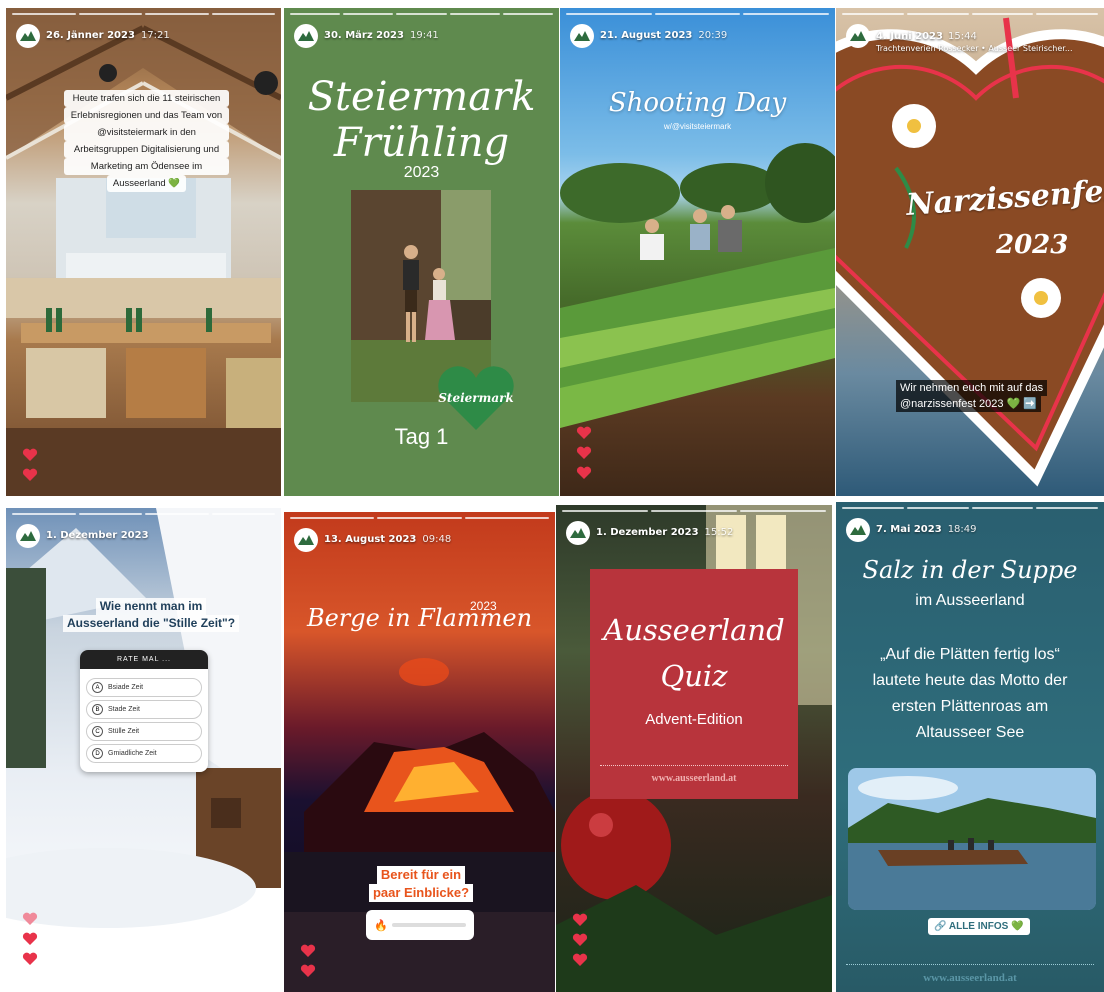  Describe the element at coordinates (421, 875) in the screenshot. I see `question-line: Bereit für ein` at that location.